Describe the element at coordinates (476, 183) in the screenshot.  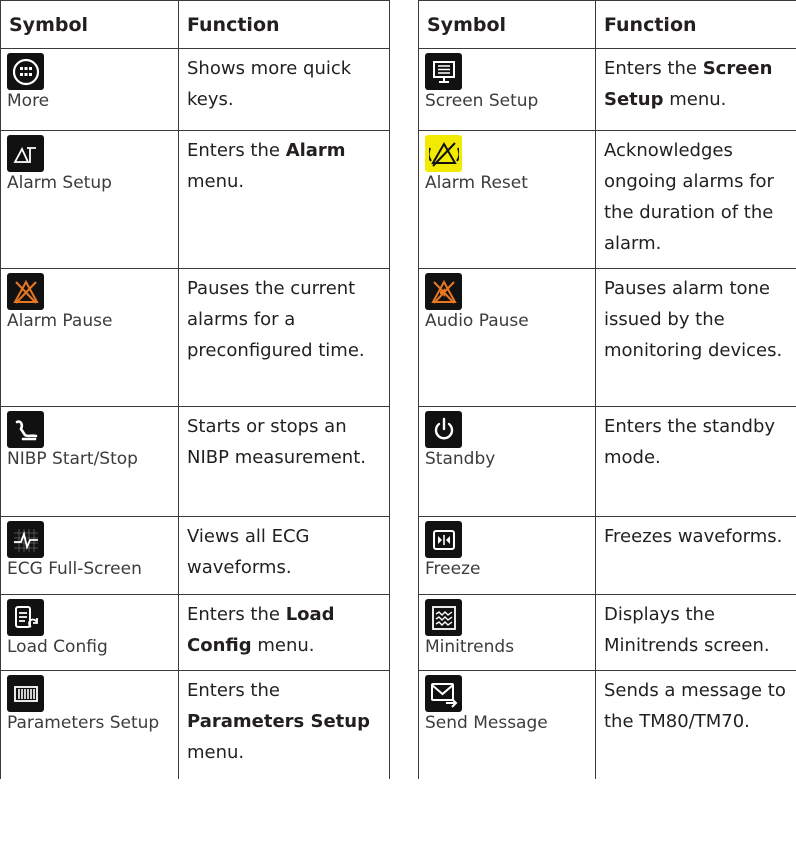
I see `symbol-label: Alarm Reset` at that location.